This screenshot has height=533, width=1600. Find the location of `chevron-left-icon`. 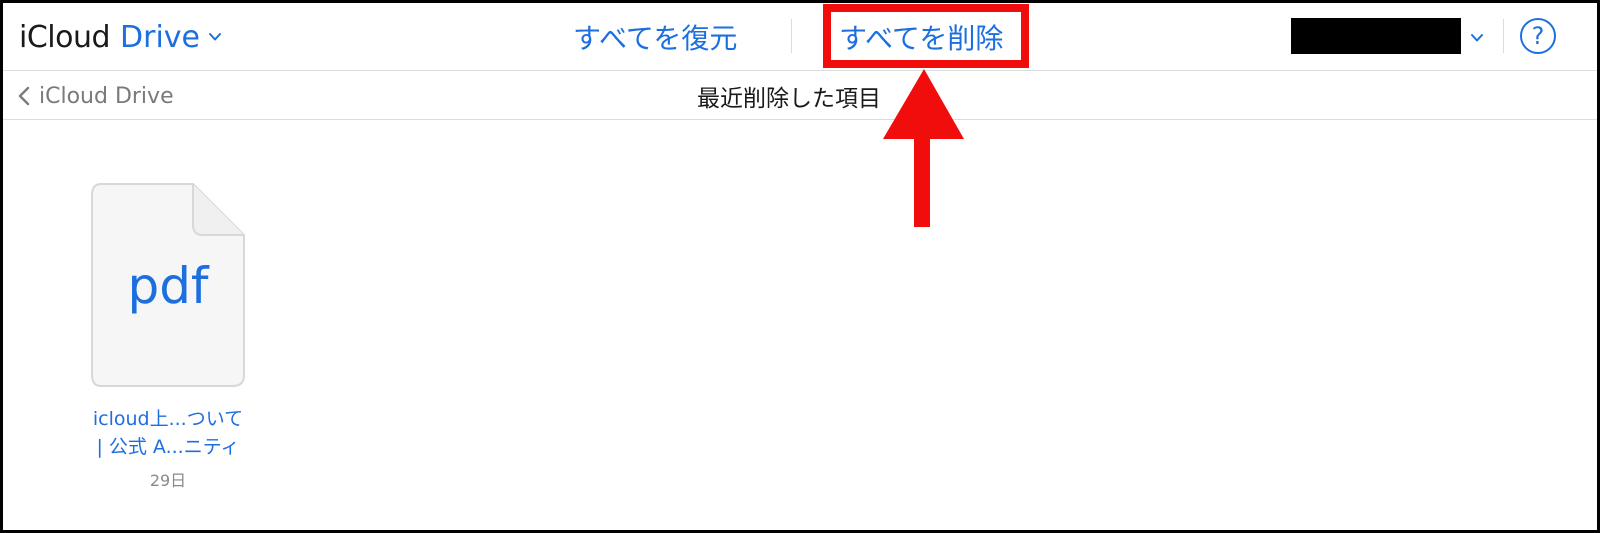

chevron-left-icon is located at coordinates (24, 96).